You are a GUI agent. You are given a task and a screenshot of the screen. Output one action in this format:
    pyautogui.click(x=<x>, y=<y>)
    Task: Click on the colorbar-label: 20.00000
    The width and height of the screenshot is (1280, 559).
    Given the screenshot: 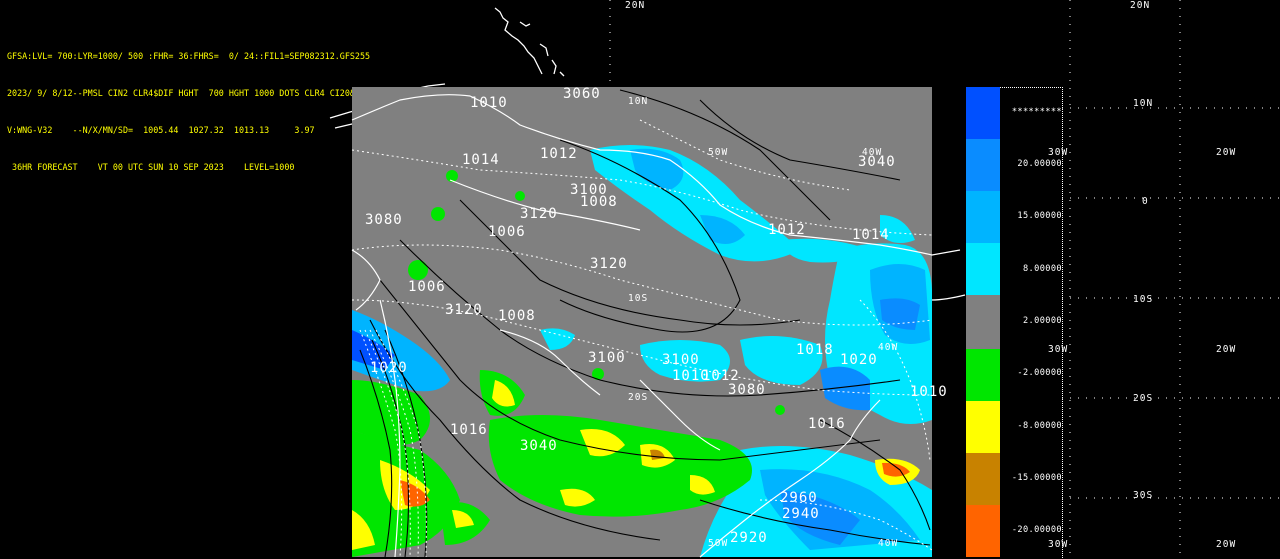 What is the action you would take?
    pyautogui.click(x=1039, y=164)
    